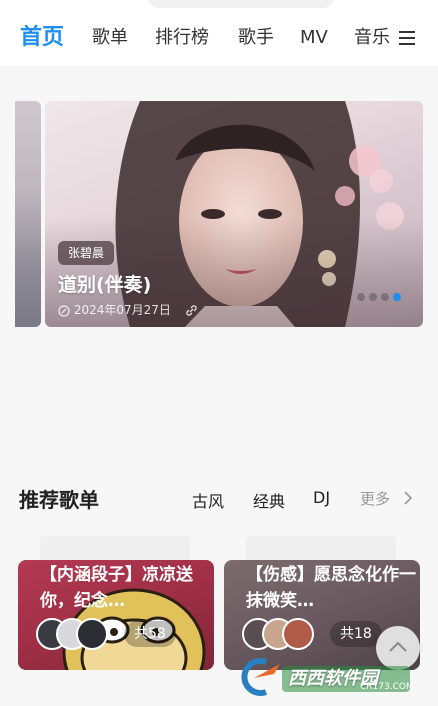  I want to click on tab-playlists: 歌单, so click(110, 38).